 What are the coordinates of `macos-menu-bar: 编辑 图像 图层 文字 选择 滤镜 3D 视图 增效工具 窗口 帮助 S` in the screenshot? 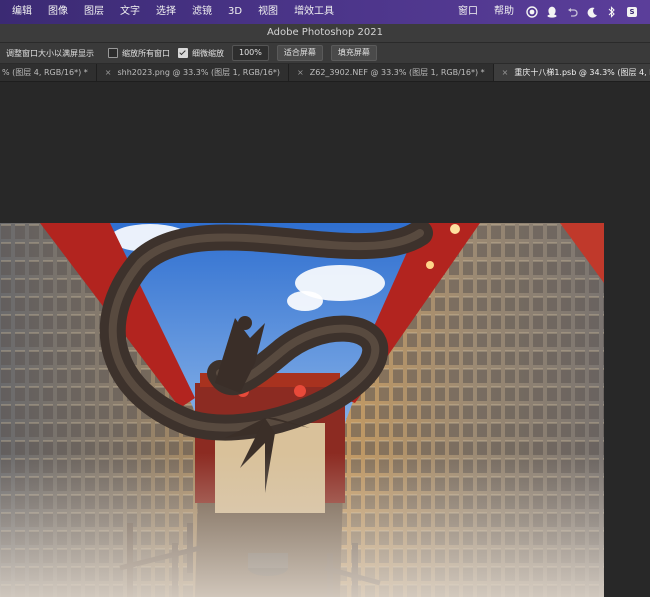 It's located at (325, 12).